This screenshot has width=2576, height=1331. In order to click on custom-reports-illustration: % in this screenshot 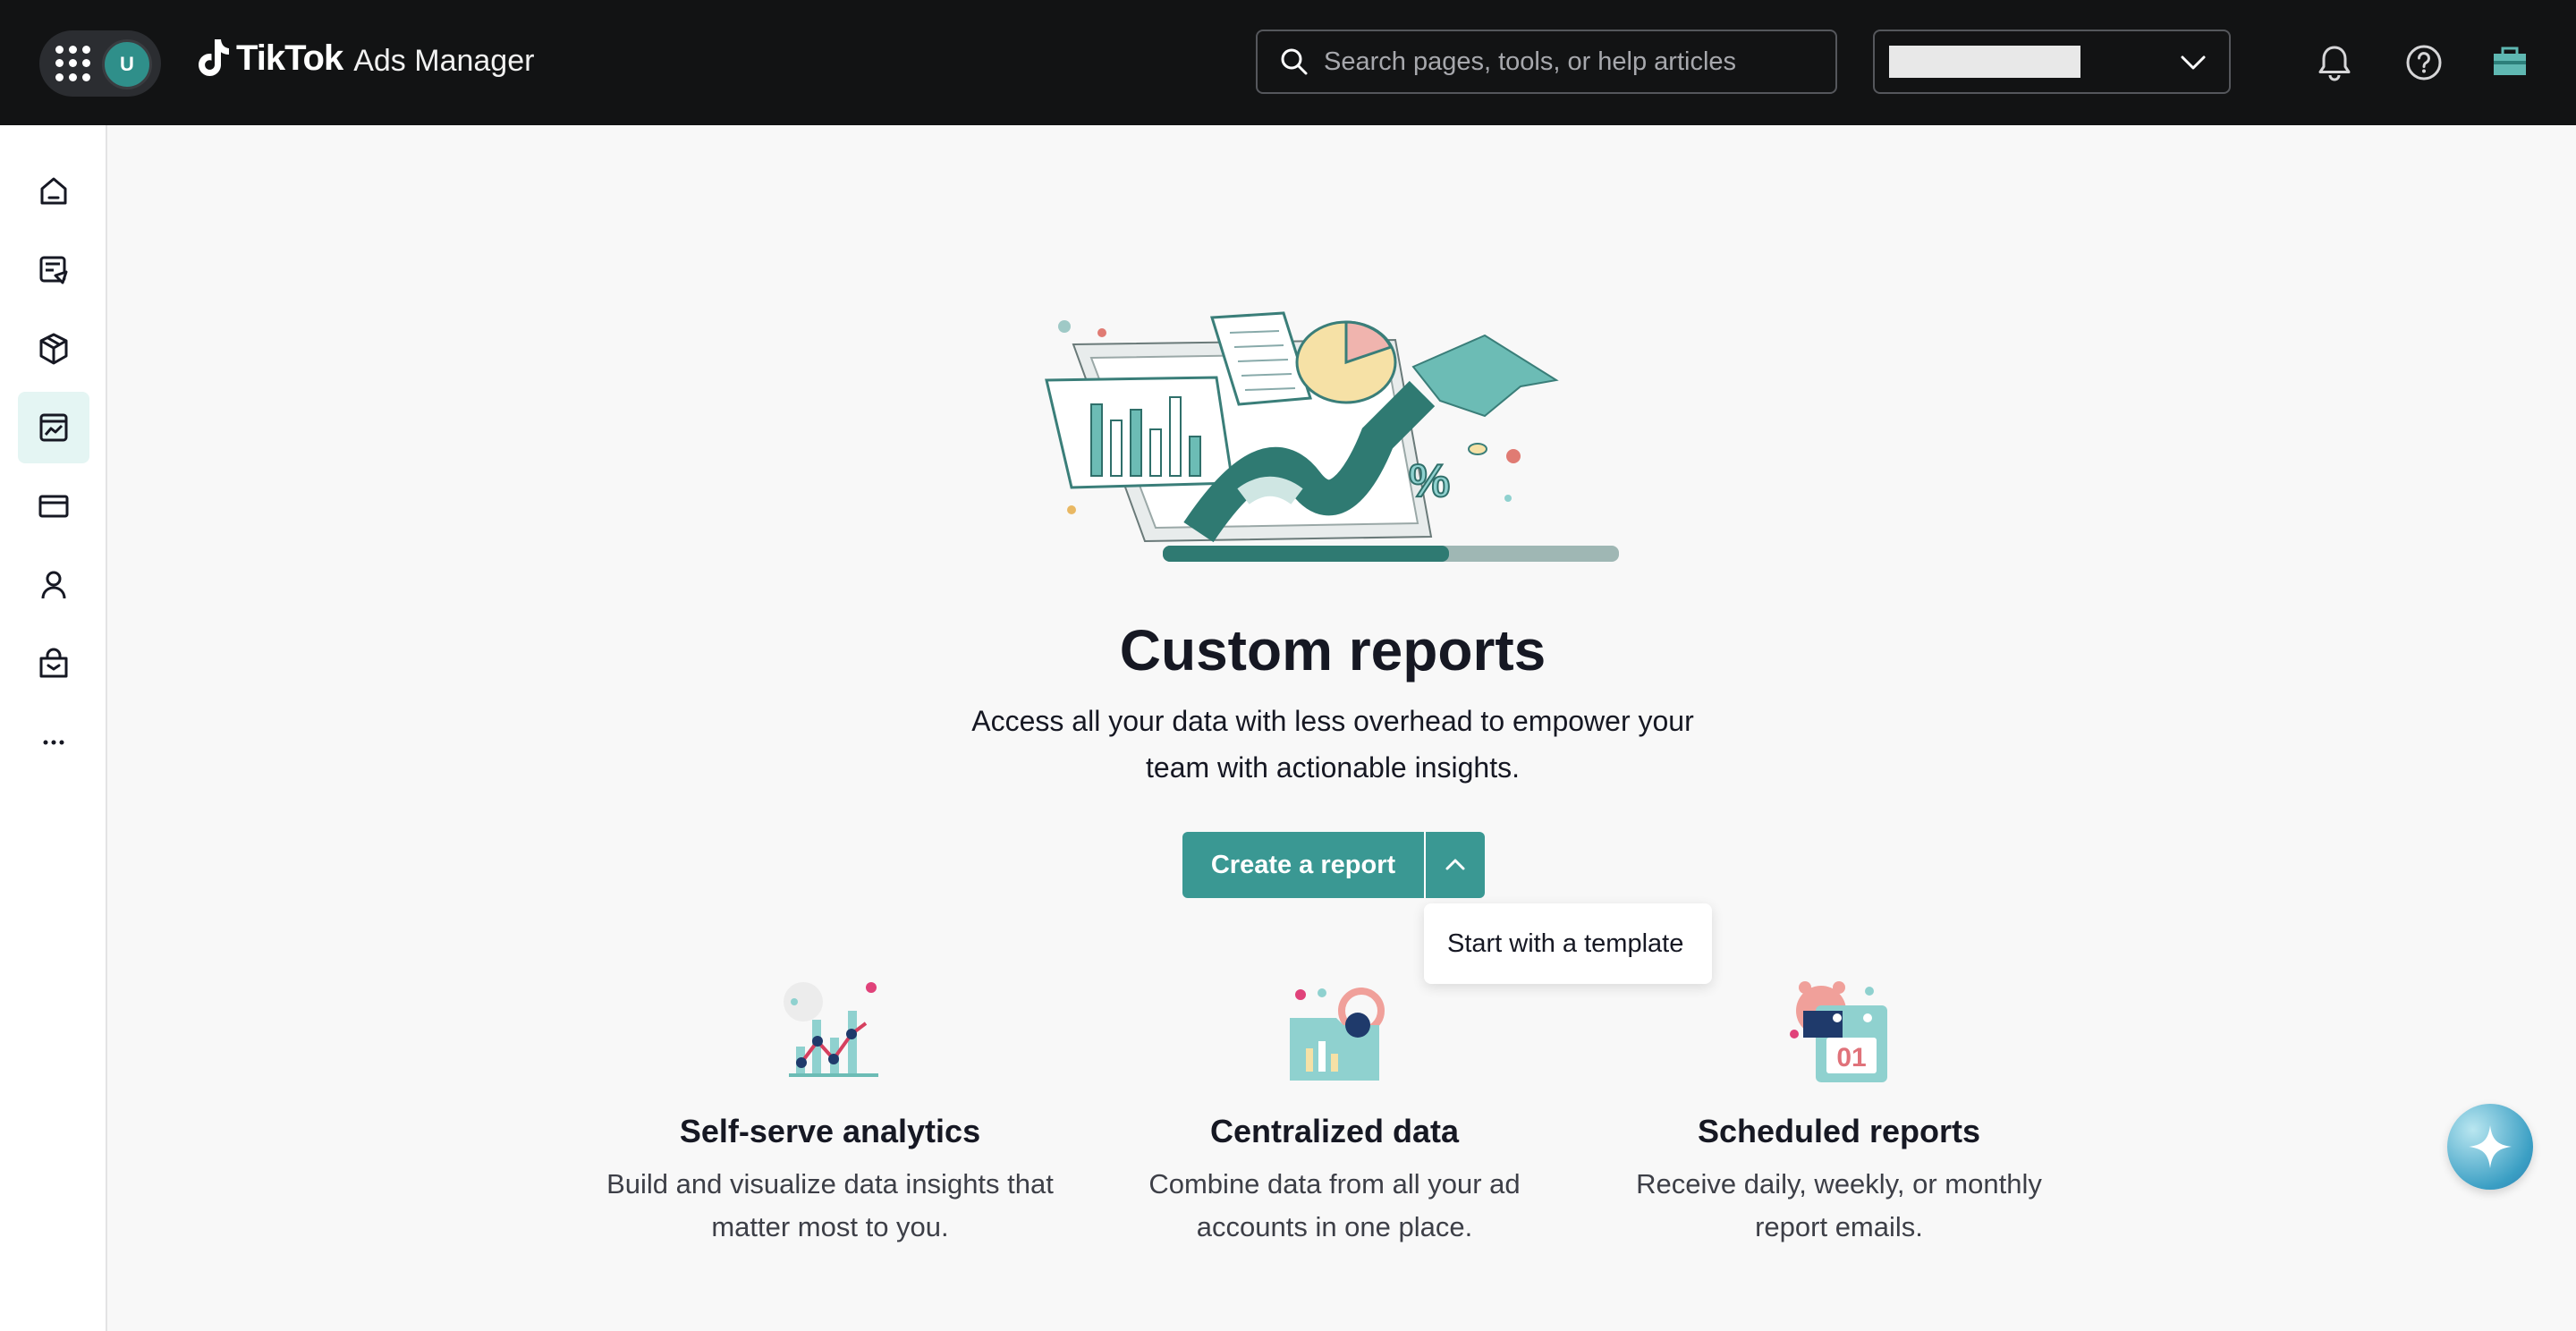, I will do `click(1332, 437)`.